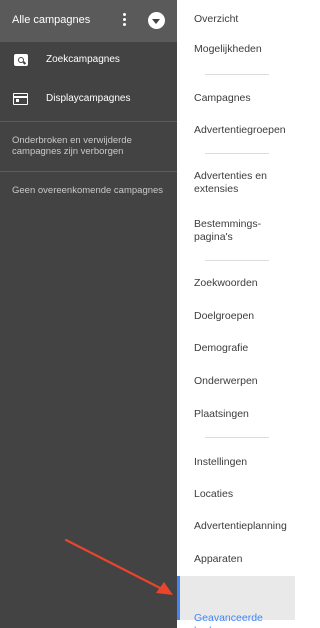 The width and height of the screenshot is (320, 628). Describe the element at coordinates (236, 231) in the screenshot. I see `menu-item-bestemmingspaginas: Bestemmings-pagina's` at that location.